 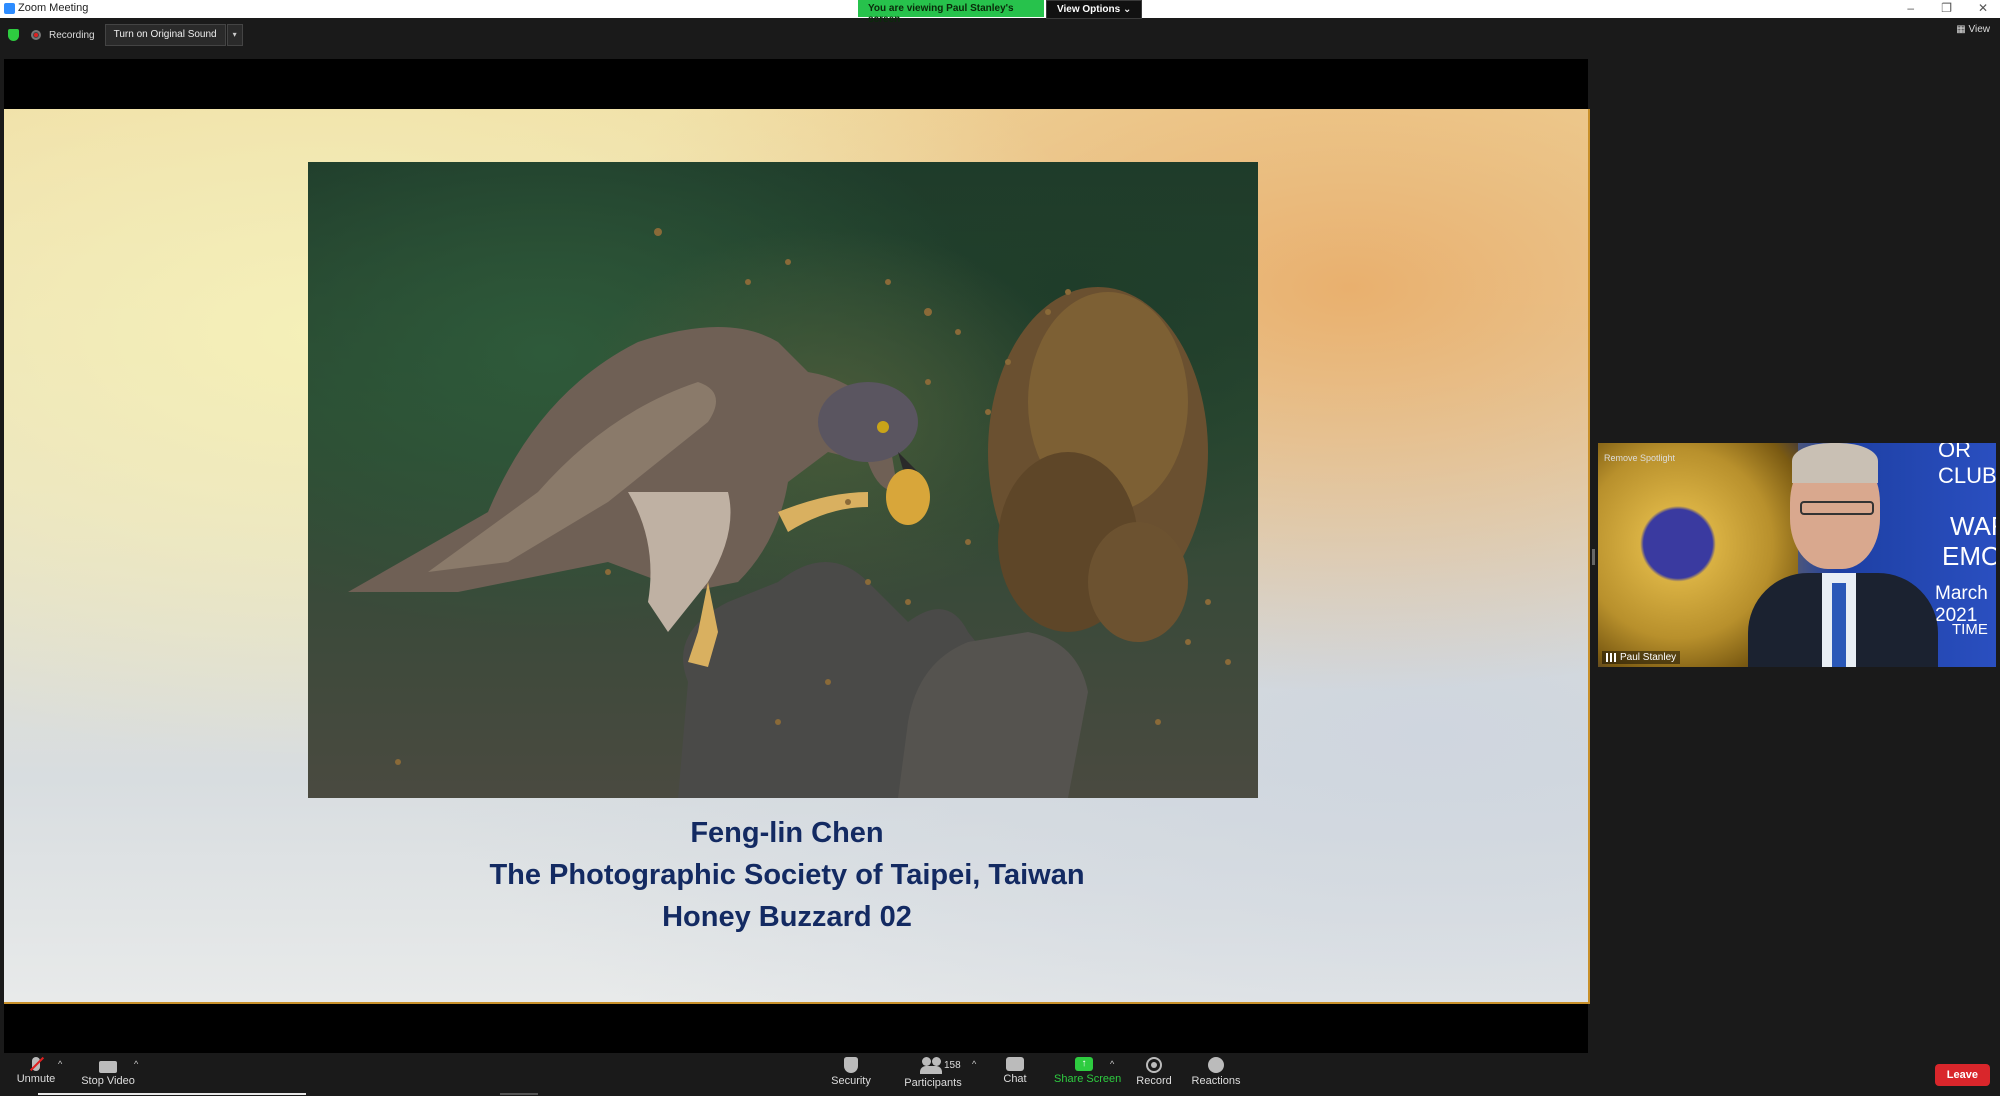 I want to click on recording-indicator-icon, so click(x=36, y=35).